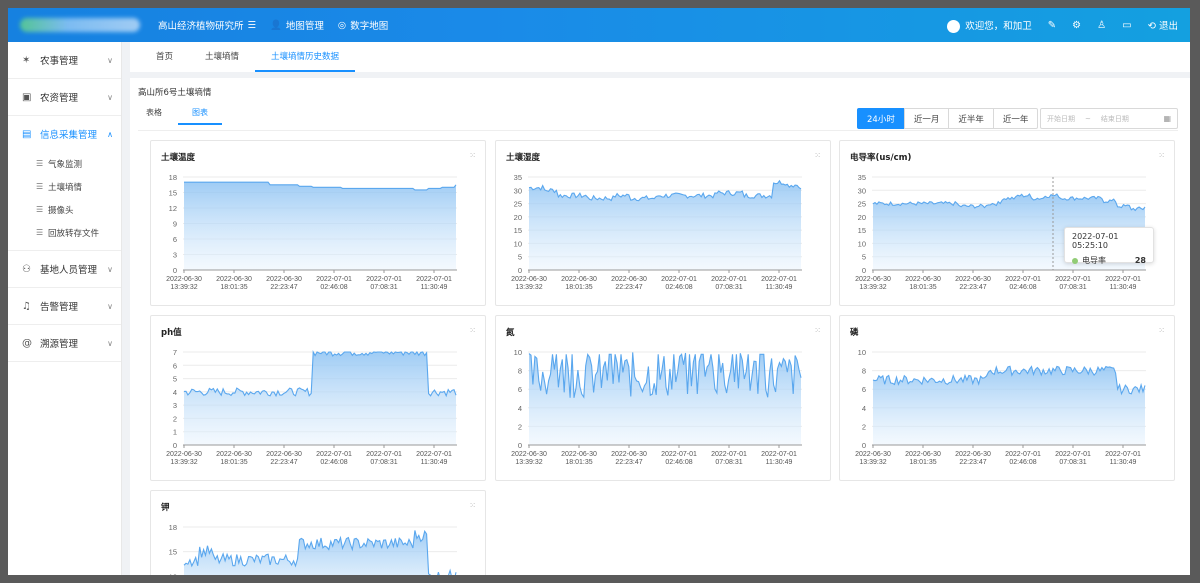  I want to click on date-range-picker: 开始日期 ~ 结束日期 ▦, so click(1109, 118).